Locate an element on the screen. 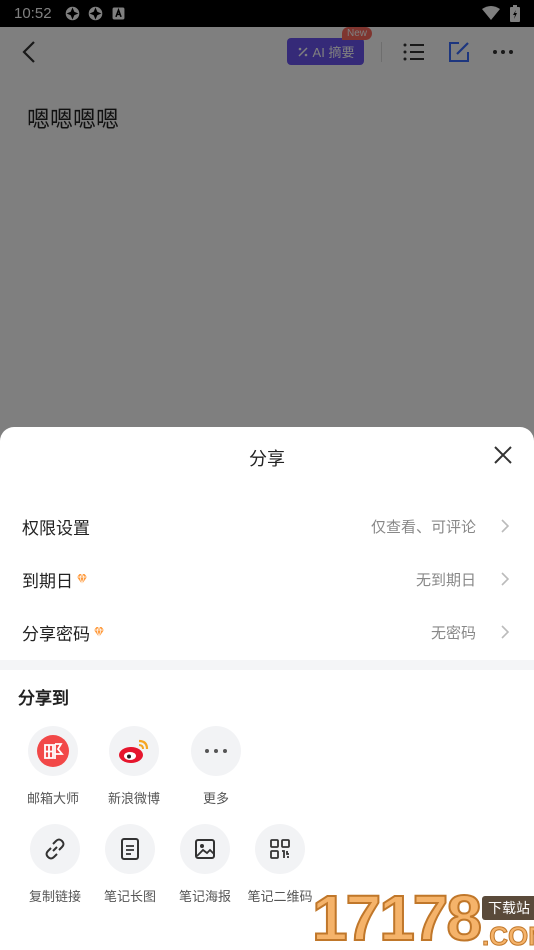  section-divider is located at coordinates (267, 665).